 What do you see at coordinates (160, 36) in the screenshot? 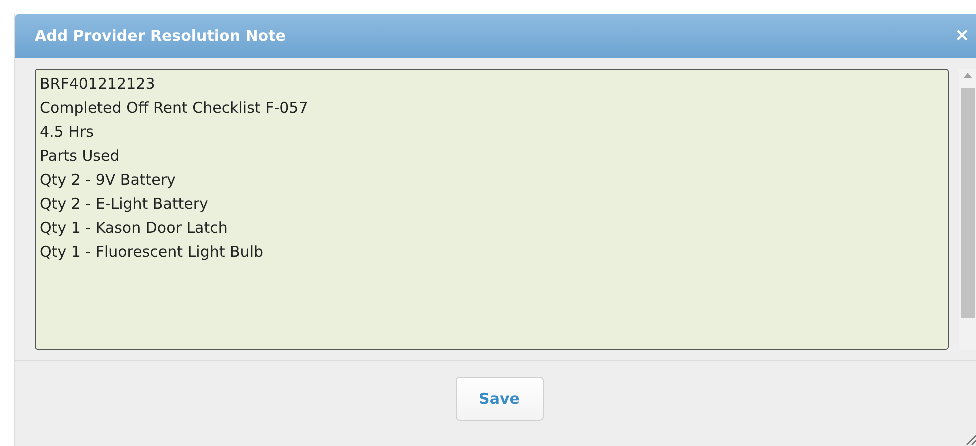
I see `dialog-title: Add Provider Resolution Note` at bounding box center [160, 36].